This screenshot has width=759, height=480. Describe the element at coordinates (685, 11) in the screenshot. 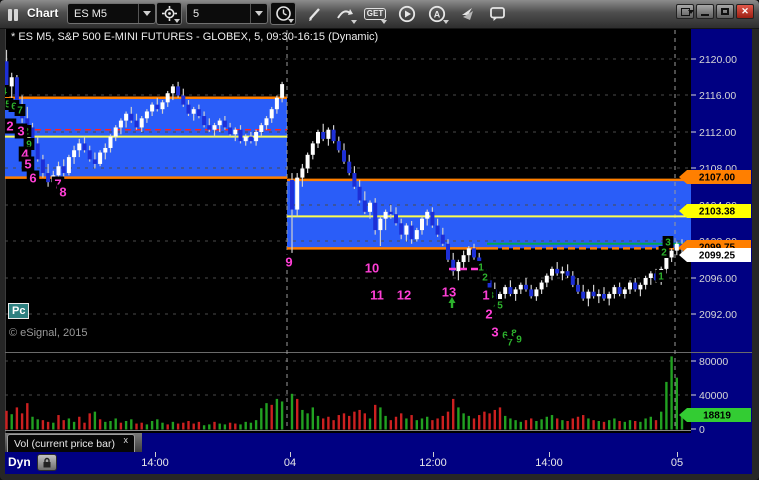

I see `restore-button` at that location.